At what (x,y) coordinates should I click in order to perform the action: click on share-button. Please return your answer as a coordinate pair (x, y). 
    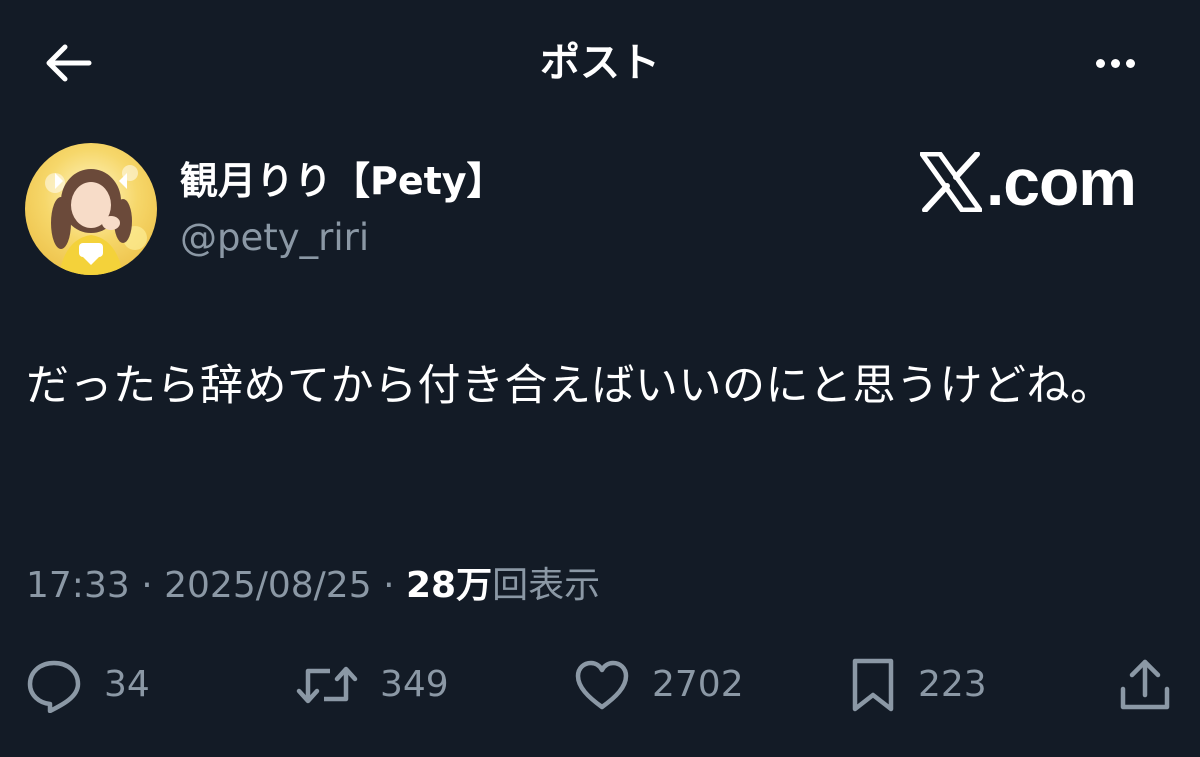
    Looking at the image, I should click on (1145, 685).